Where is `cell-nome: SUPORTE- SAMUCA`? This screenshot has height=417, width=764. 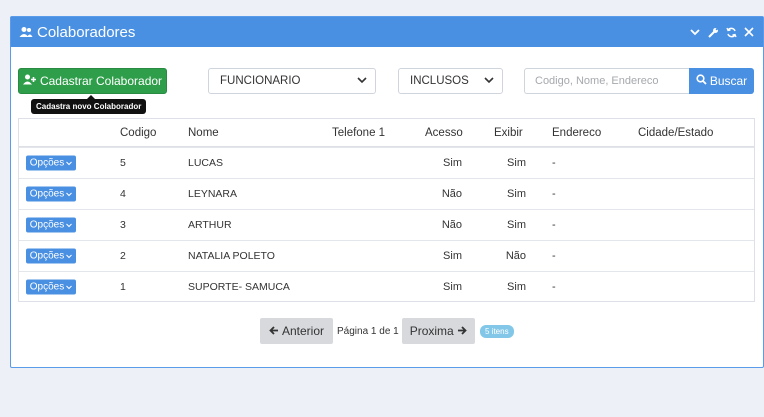
cell-nome: SUPORTE- SAMUCA is located at coordinates (239, 287).